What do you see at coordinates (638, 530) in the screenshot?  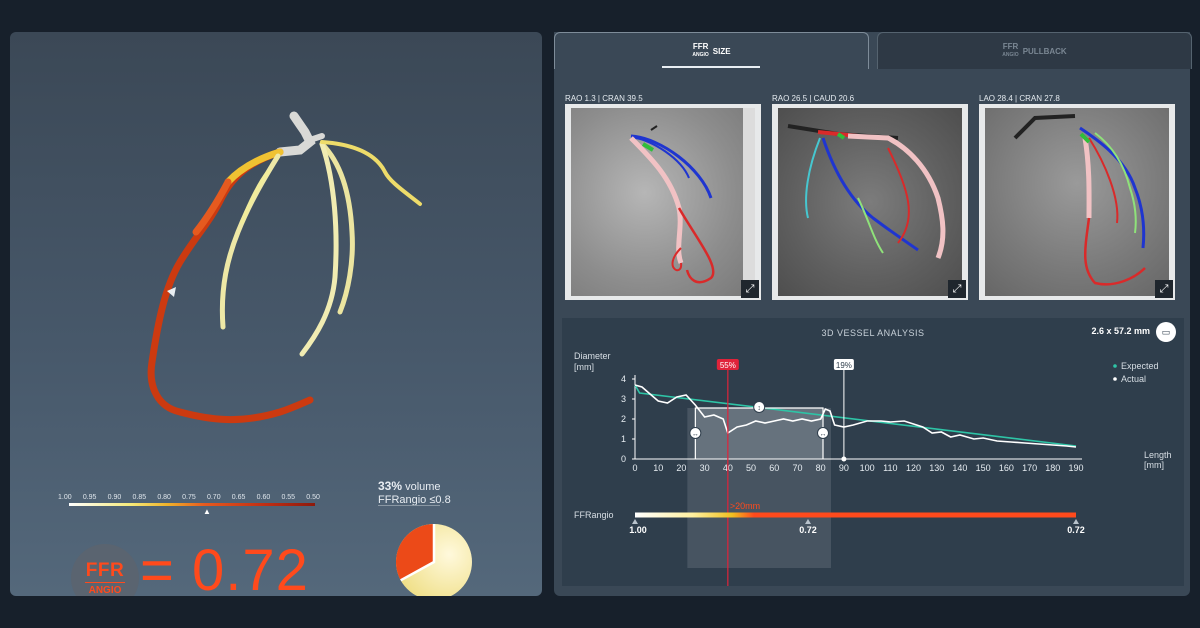 I see `ffr-tick-label: 1.00` at bounding box center [638, 530].